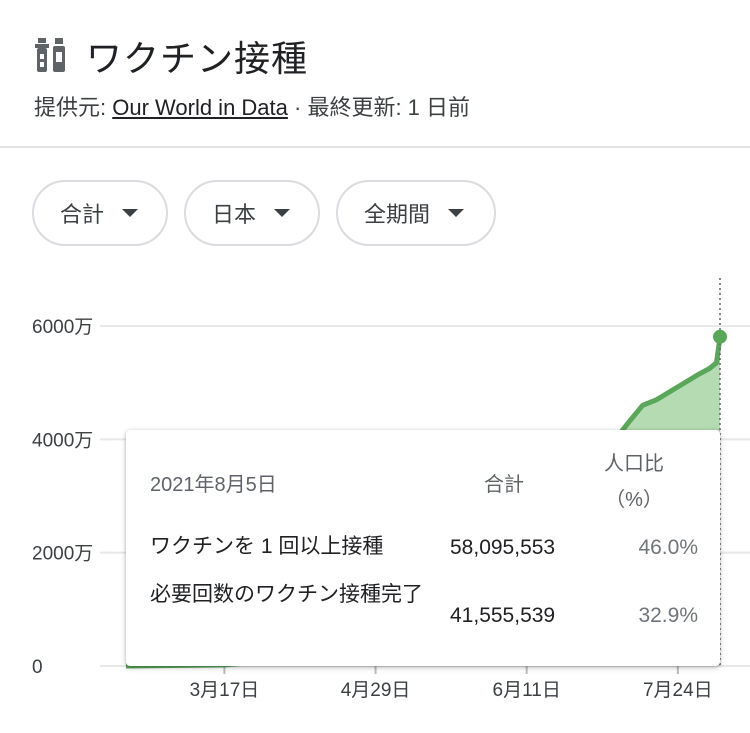  I want to click on x-tick-label: 6月11日, so click(527, 690).